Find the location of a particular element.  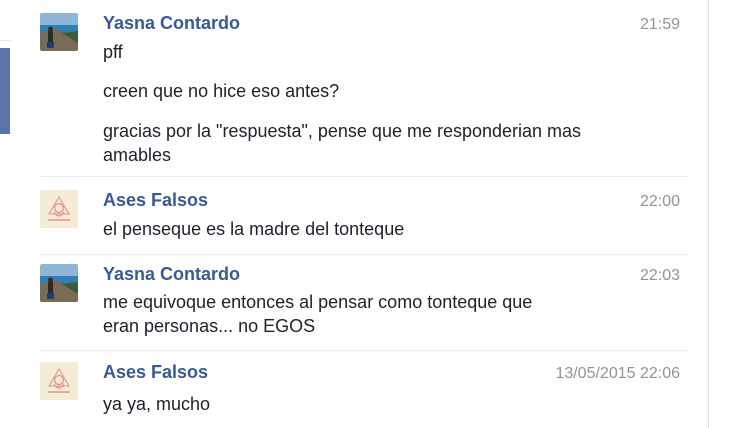

message-text: el penseque es la madre del tonteque is located at coordinates (254, 229).